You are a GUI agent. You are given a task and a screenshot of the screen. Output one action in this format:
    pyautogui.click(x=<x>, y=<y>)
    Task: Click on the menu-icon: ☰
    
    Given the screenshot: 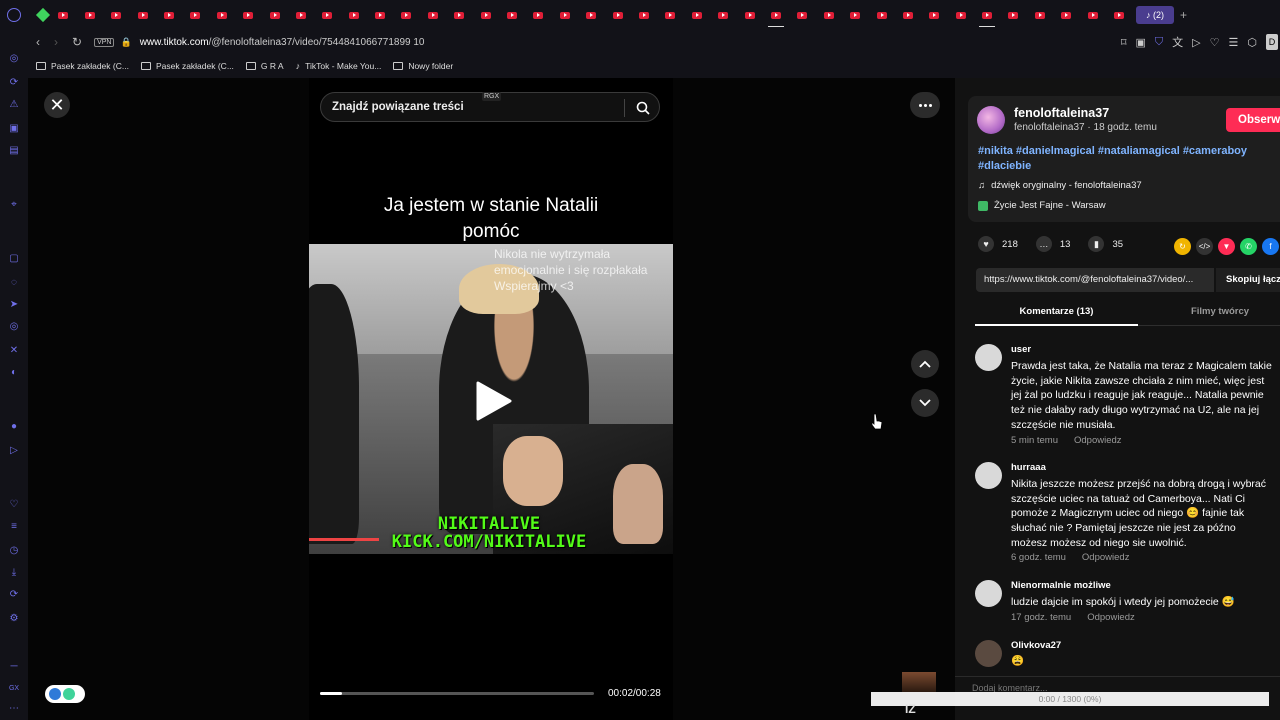 What is the action you would take?
    pyautogui.click(x=1234, y=42)
    